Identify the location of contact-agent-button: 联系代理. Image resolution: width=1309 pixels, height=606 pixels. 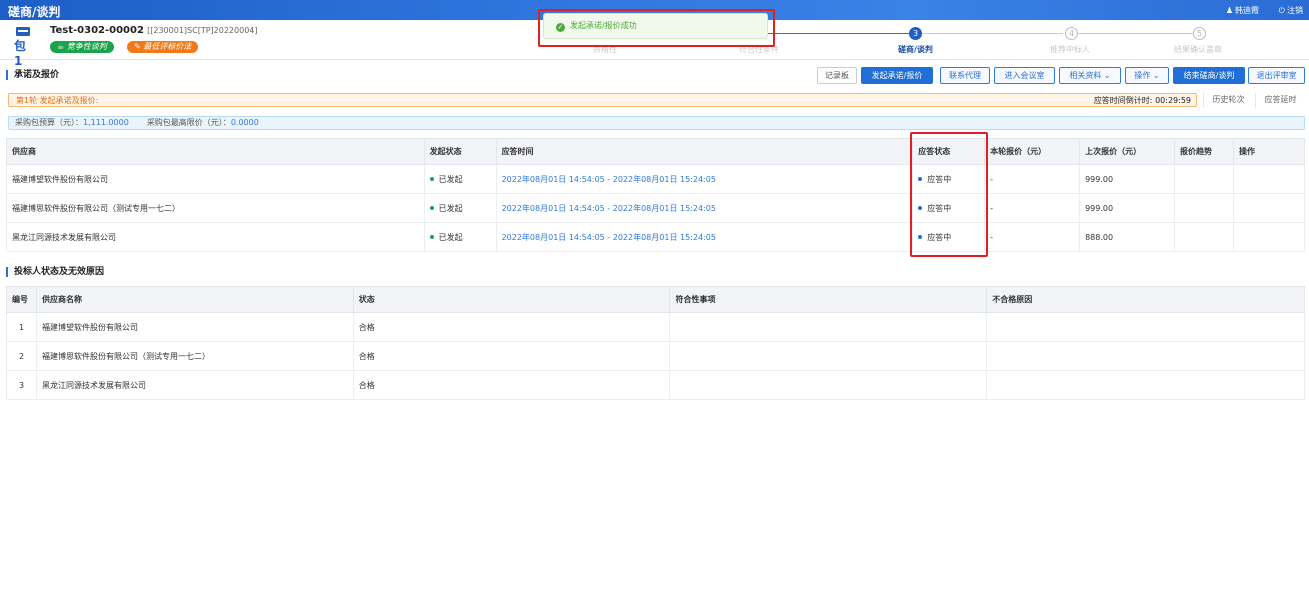
(965, 75).